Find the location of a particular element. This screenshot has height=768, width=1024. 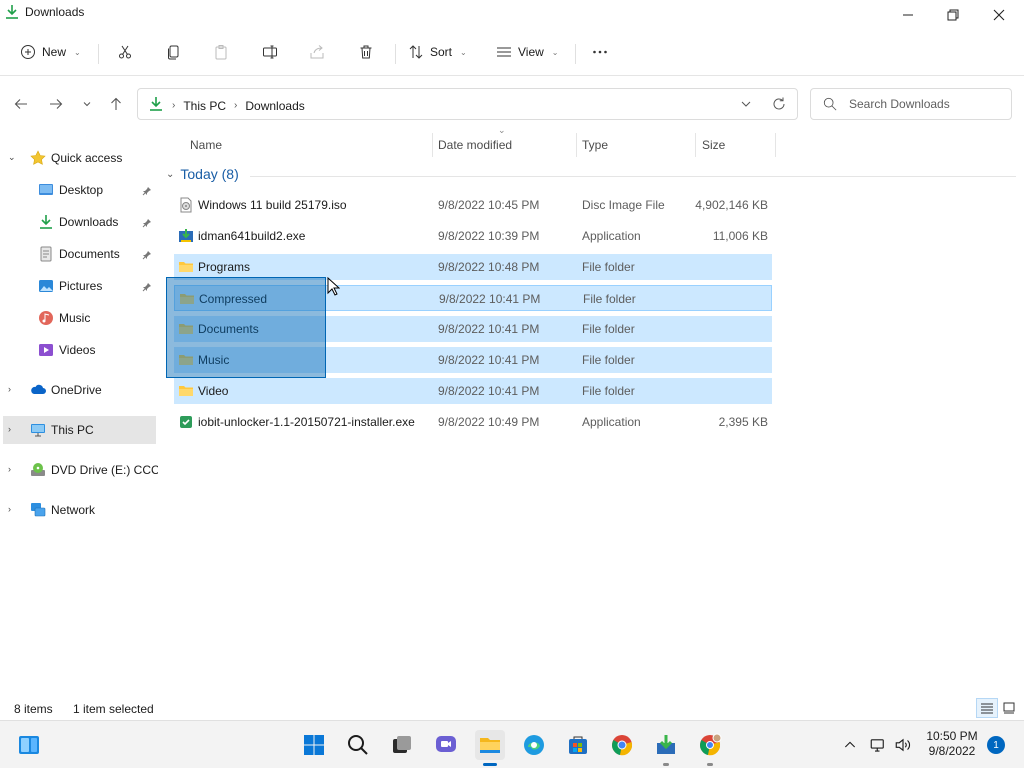

arrow-left-icon is located at coordinates (20, 104).